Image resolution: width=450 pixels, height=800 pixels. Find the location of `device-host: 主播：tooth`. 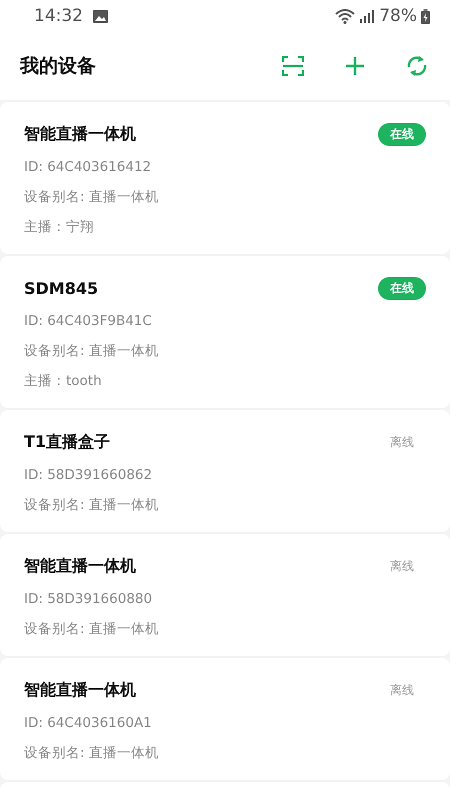

device-host: 主播：tooth is located at coordinates (63, 381).